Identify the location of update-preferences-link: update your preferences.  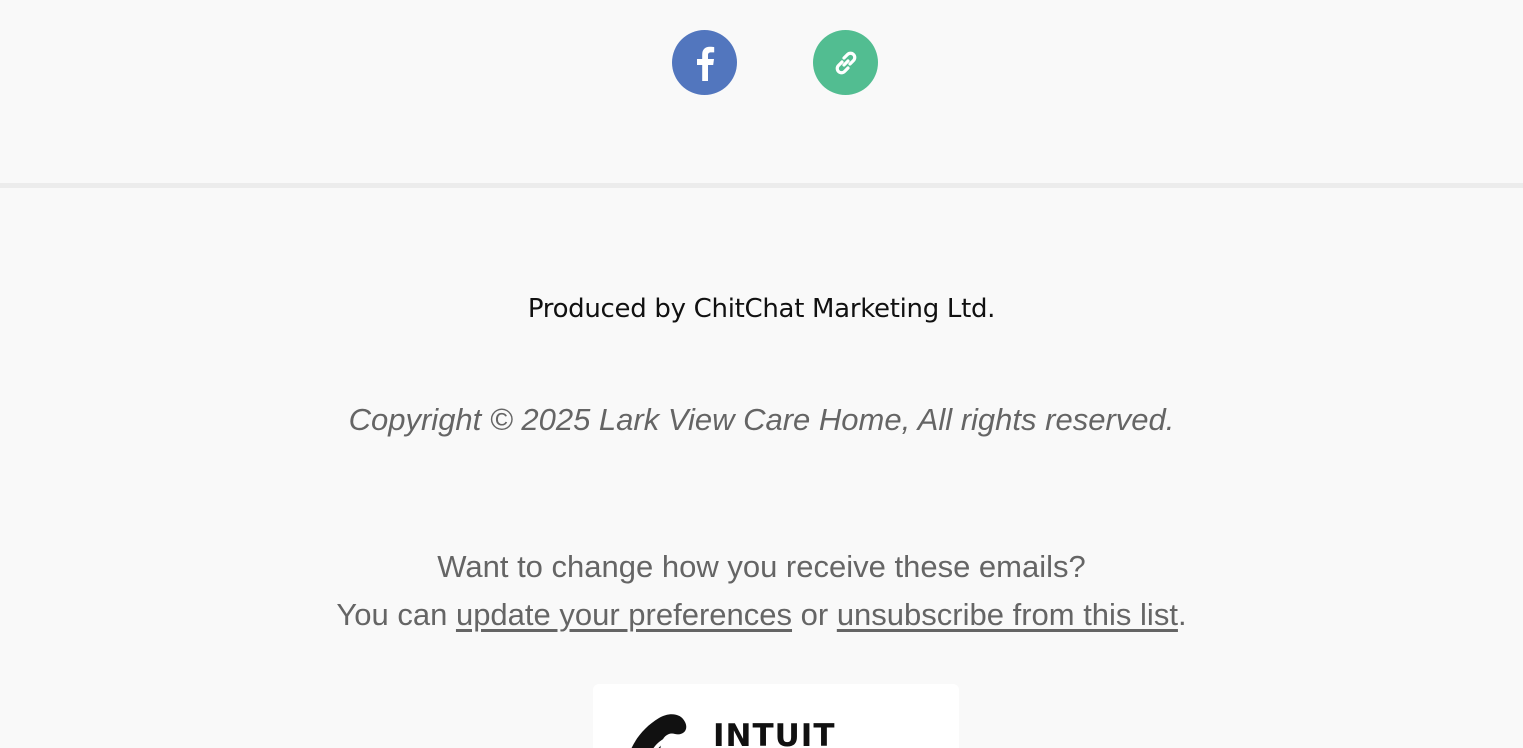
(624, 614).